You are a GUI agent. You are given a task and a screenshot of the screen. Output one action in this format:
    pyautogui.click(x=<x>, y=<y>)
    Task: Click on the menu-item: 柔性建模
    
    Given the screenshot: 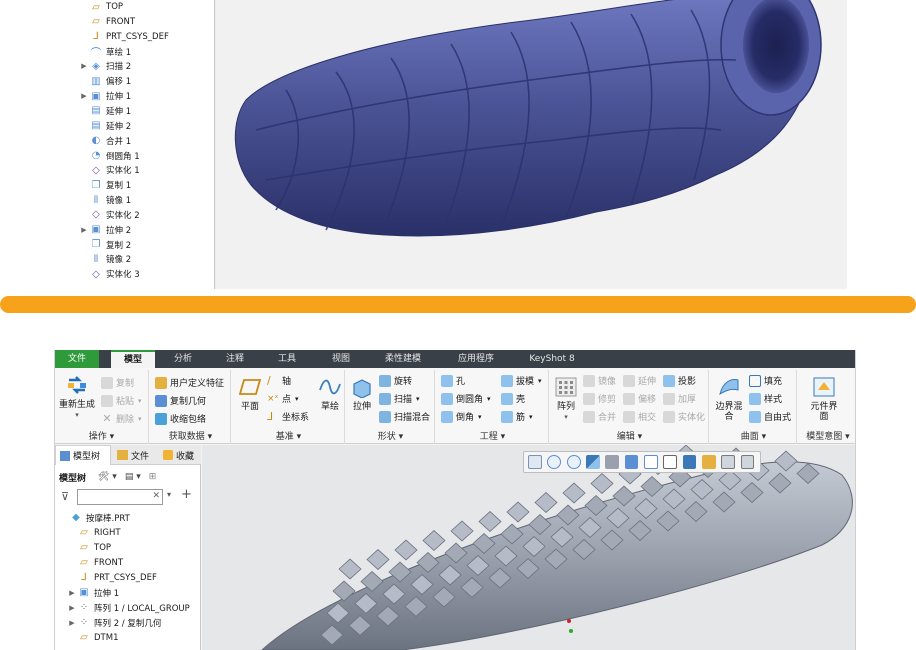 What is the action you would take?
    pyautogui.click(x=403, y=359)
    